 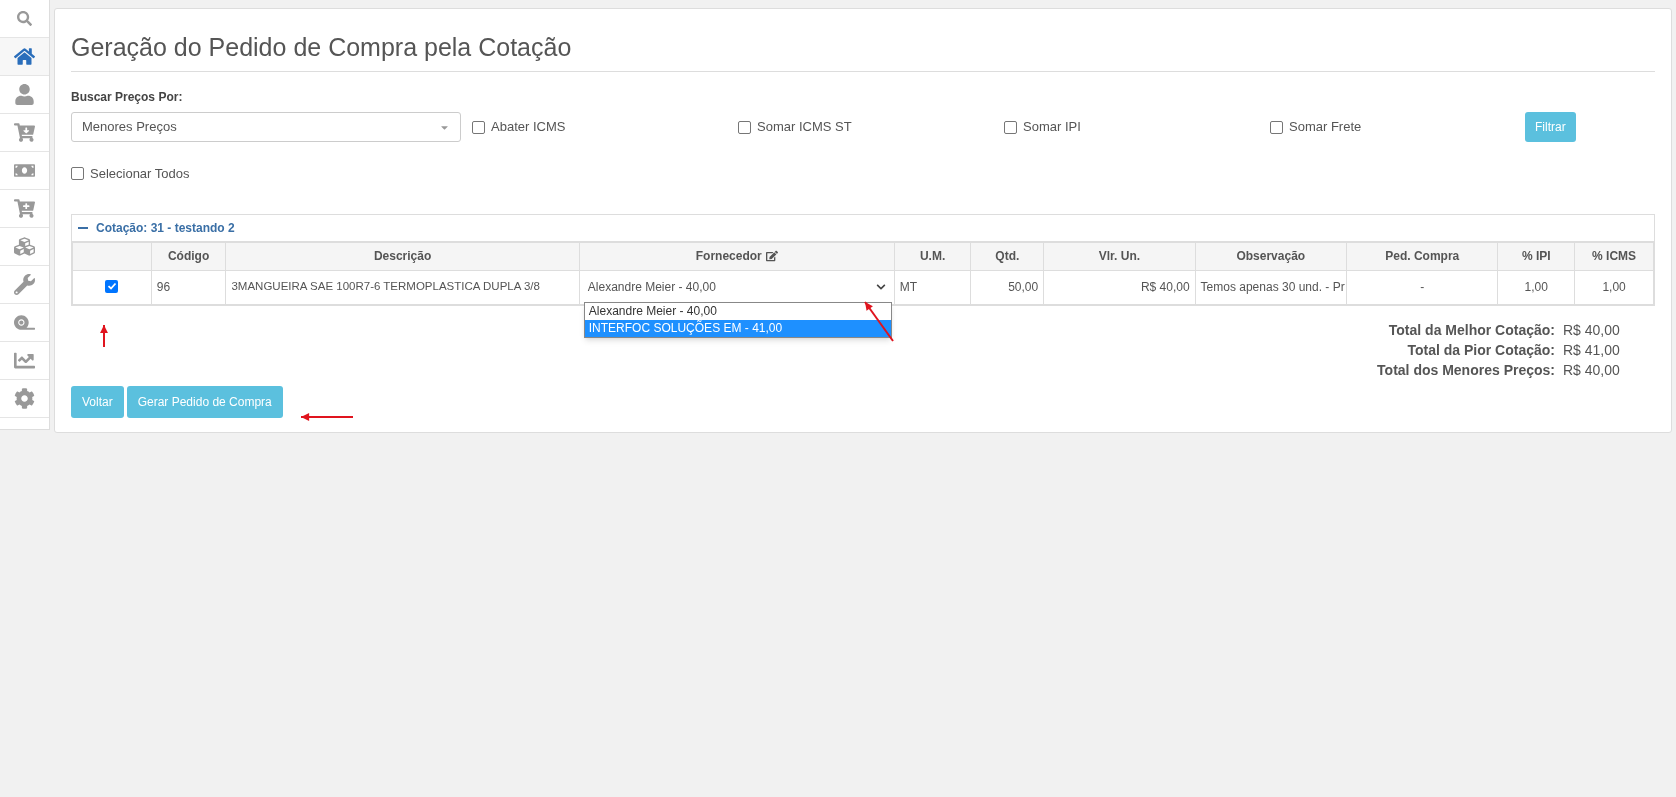 What do you see at coordinates (804, 127) in the screenshot?
I see `checkbox-label: Somar ICMS ST` at bounding box center [804, 127].